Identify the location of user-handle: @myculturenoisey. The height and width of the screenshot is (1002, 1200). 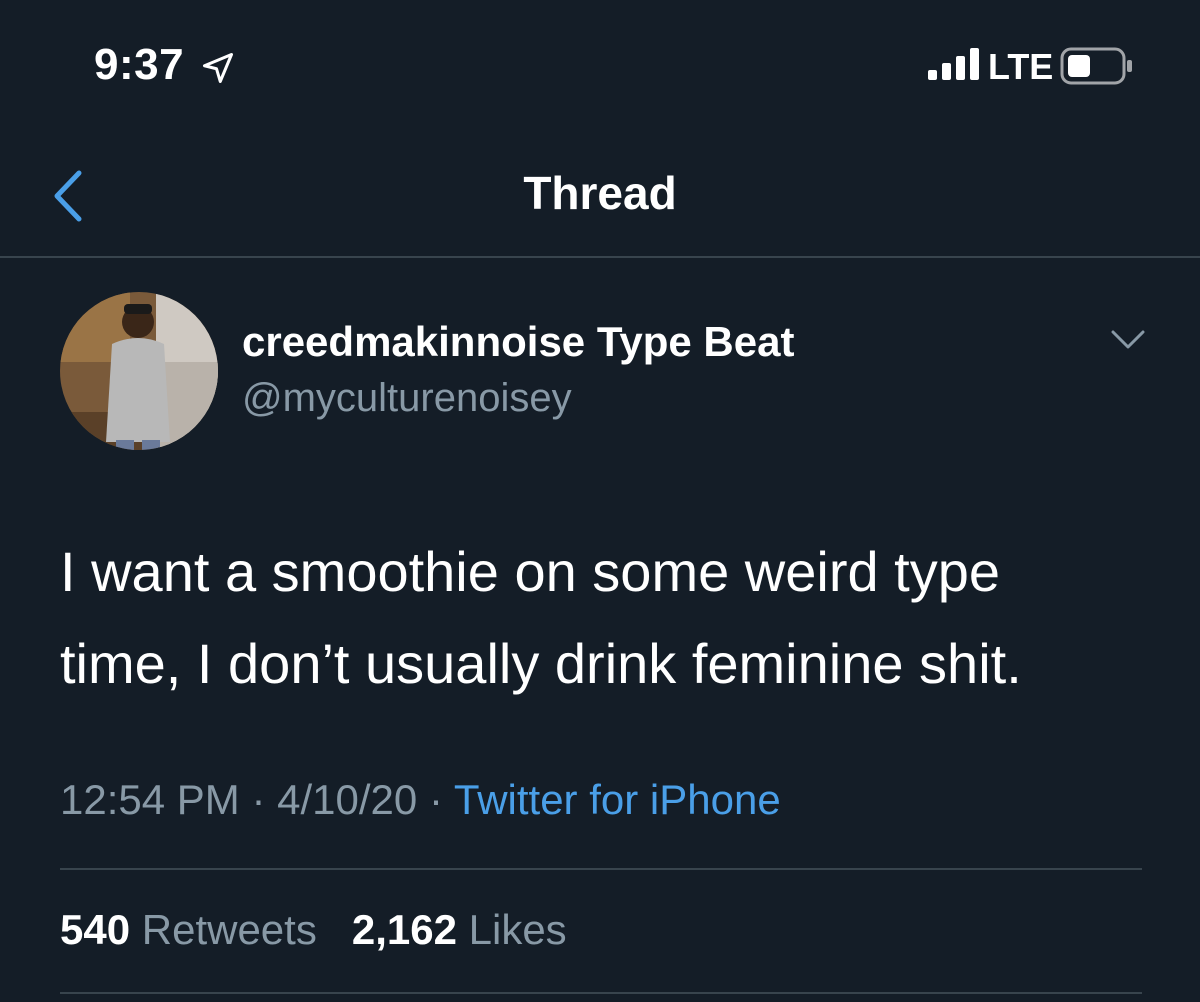
(407, 398).